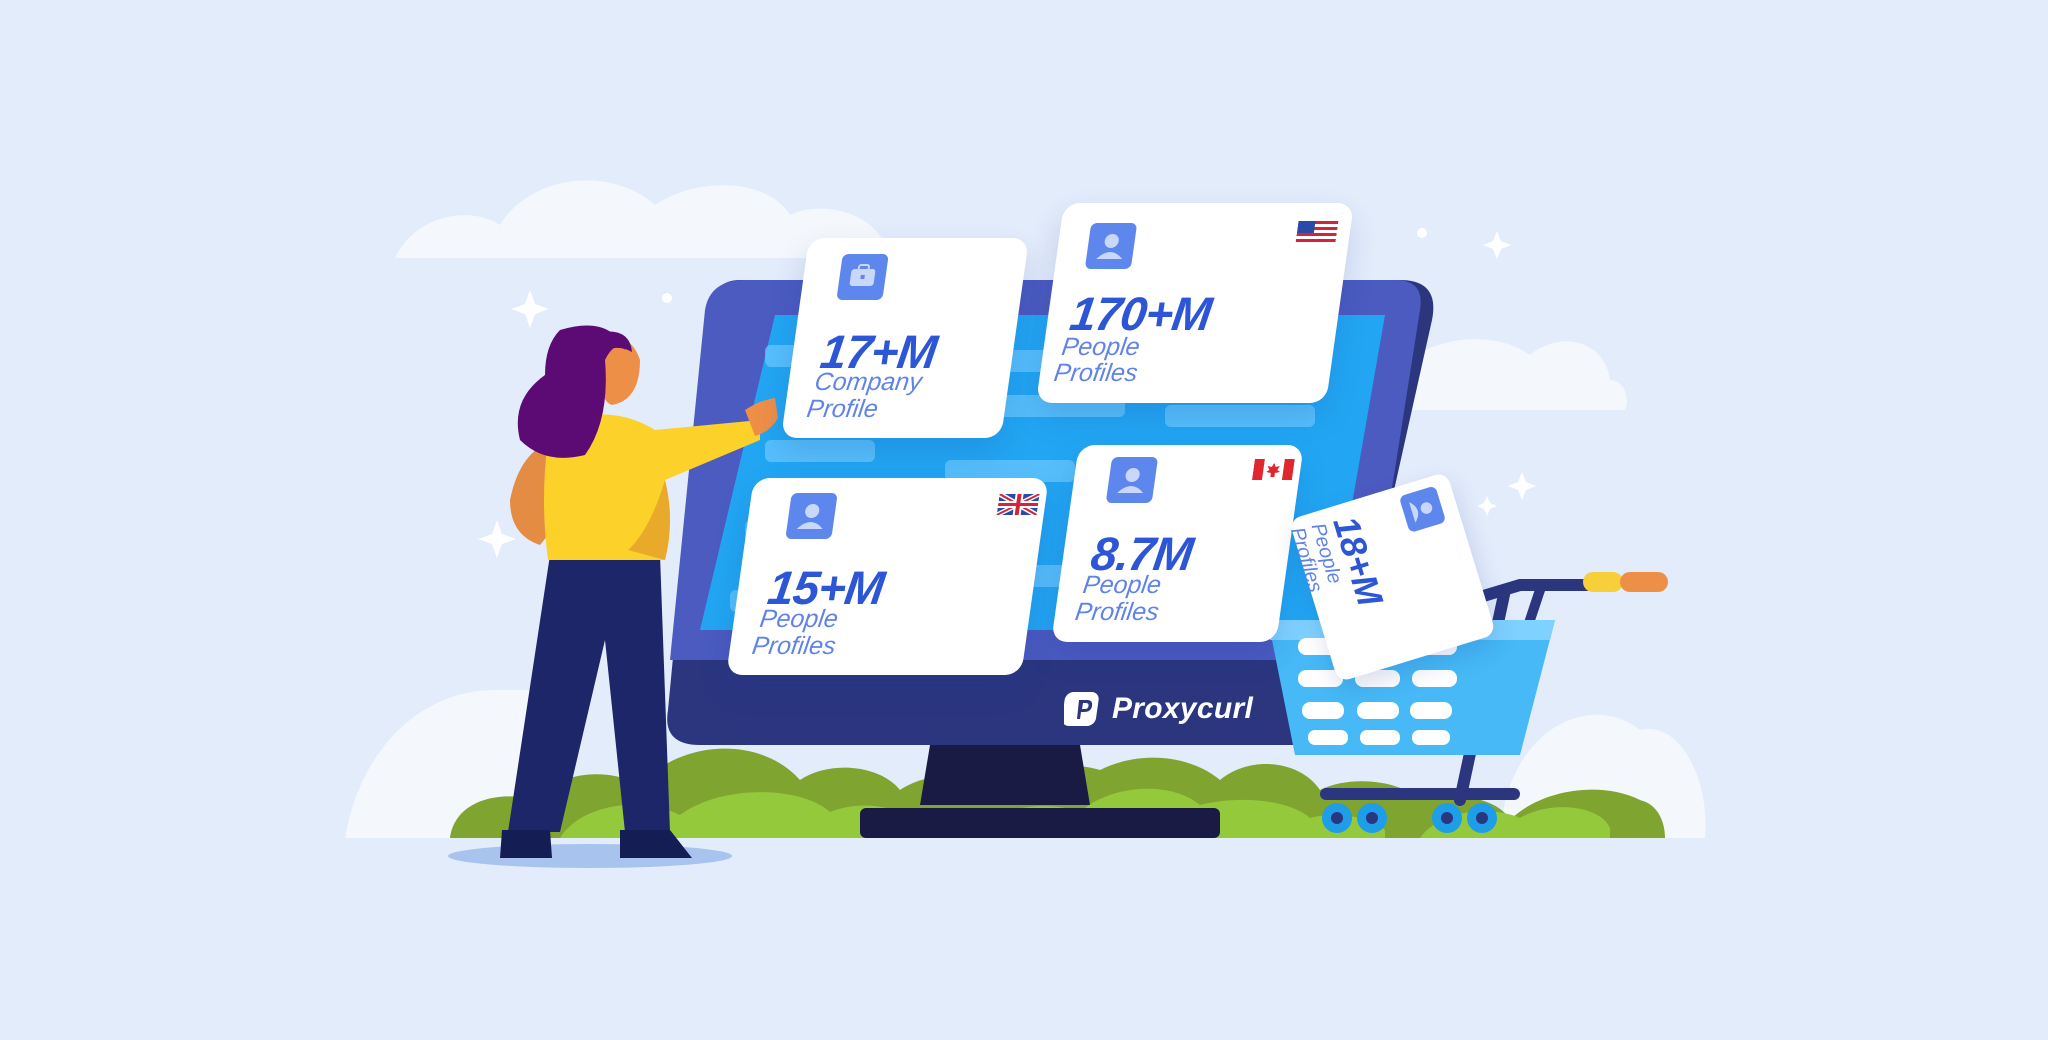  What do you see at coordinates (1141, 553) in the screenshot?
I see `stat-value: 8.7M` at bounding box center [1141, 553].